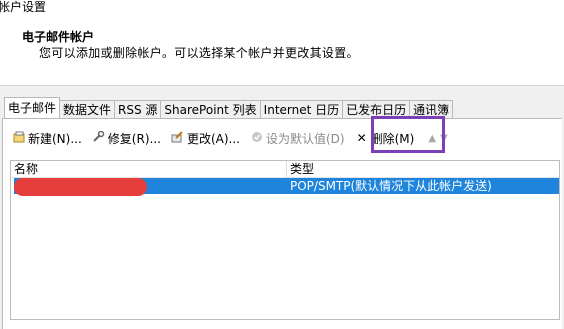  Describe the element at coordinates (26, 169) in the screenshot. I see `column-header-name: 名称` at that location.